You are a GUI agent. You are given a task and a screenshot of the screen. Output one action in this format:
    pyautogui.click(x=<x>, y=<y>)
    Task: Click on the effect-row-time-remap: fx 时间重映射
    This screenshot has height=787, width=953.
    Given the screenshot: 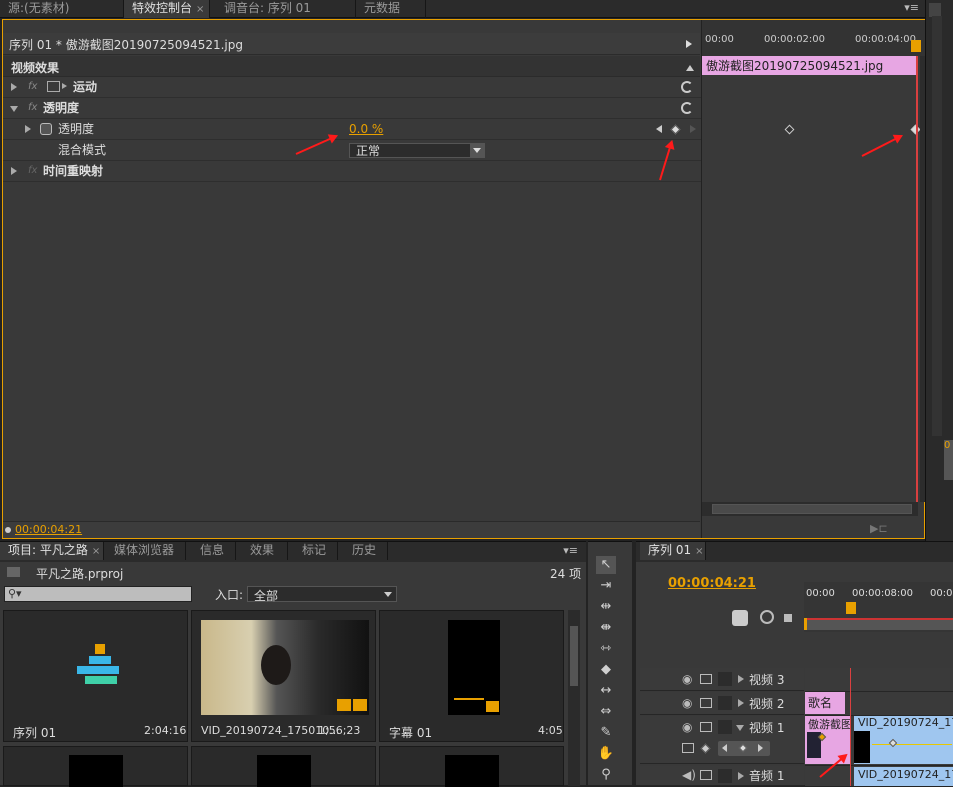 What is the action you would take?
    pyautogui.click(x=353, y=171)
    